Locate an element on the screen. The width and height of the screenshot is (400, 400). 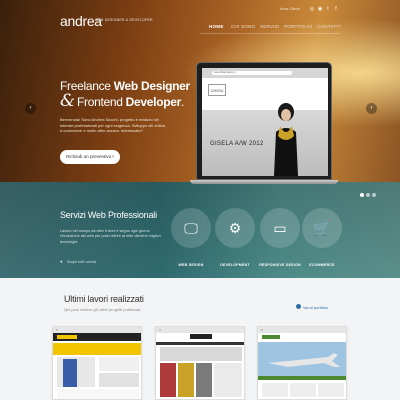
nav-home: HOME is located at coordinates (216, 26).